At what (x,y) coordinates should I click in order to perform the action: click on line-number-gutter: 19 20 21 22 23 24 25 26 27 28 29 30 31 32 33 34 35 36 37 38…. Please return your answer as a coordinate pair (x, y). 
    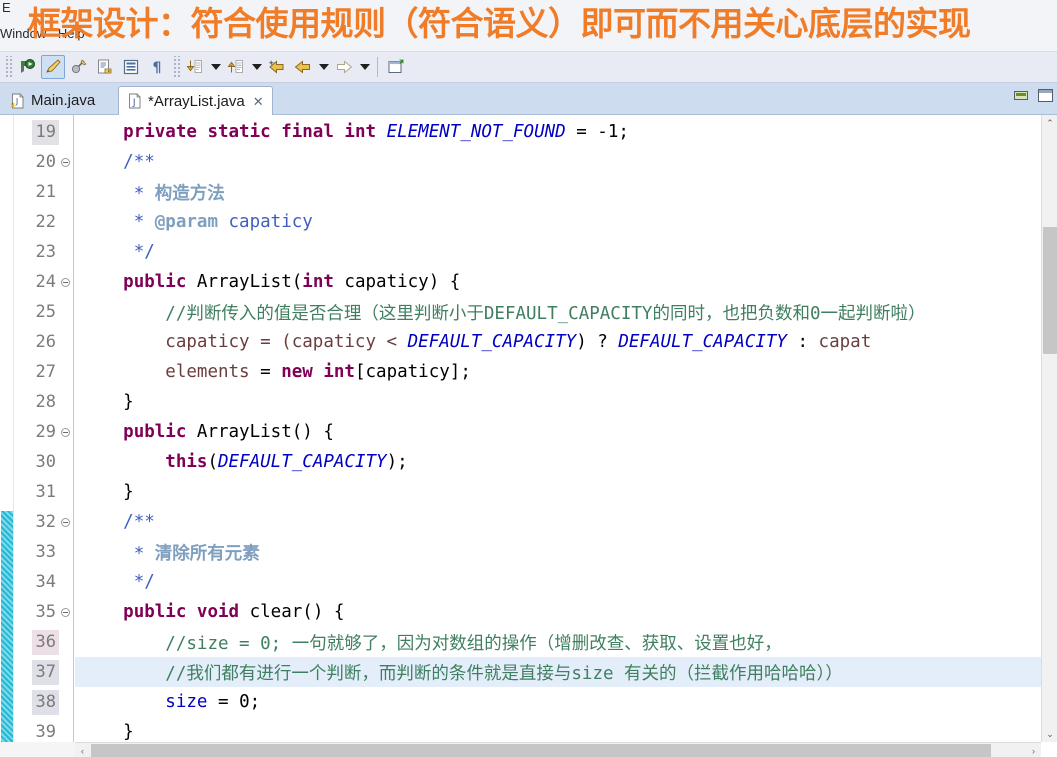
    Looking at the image, I should click on (44, 428).